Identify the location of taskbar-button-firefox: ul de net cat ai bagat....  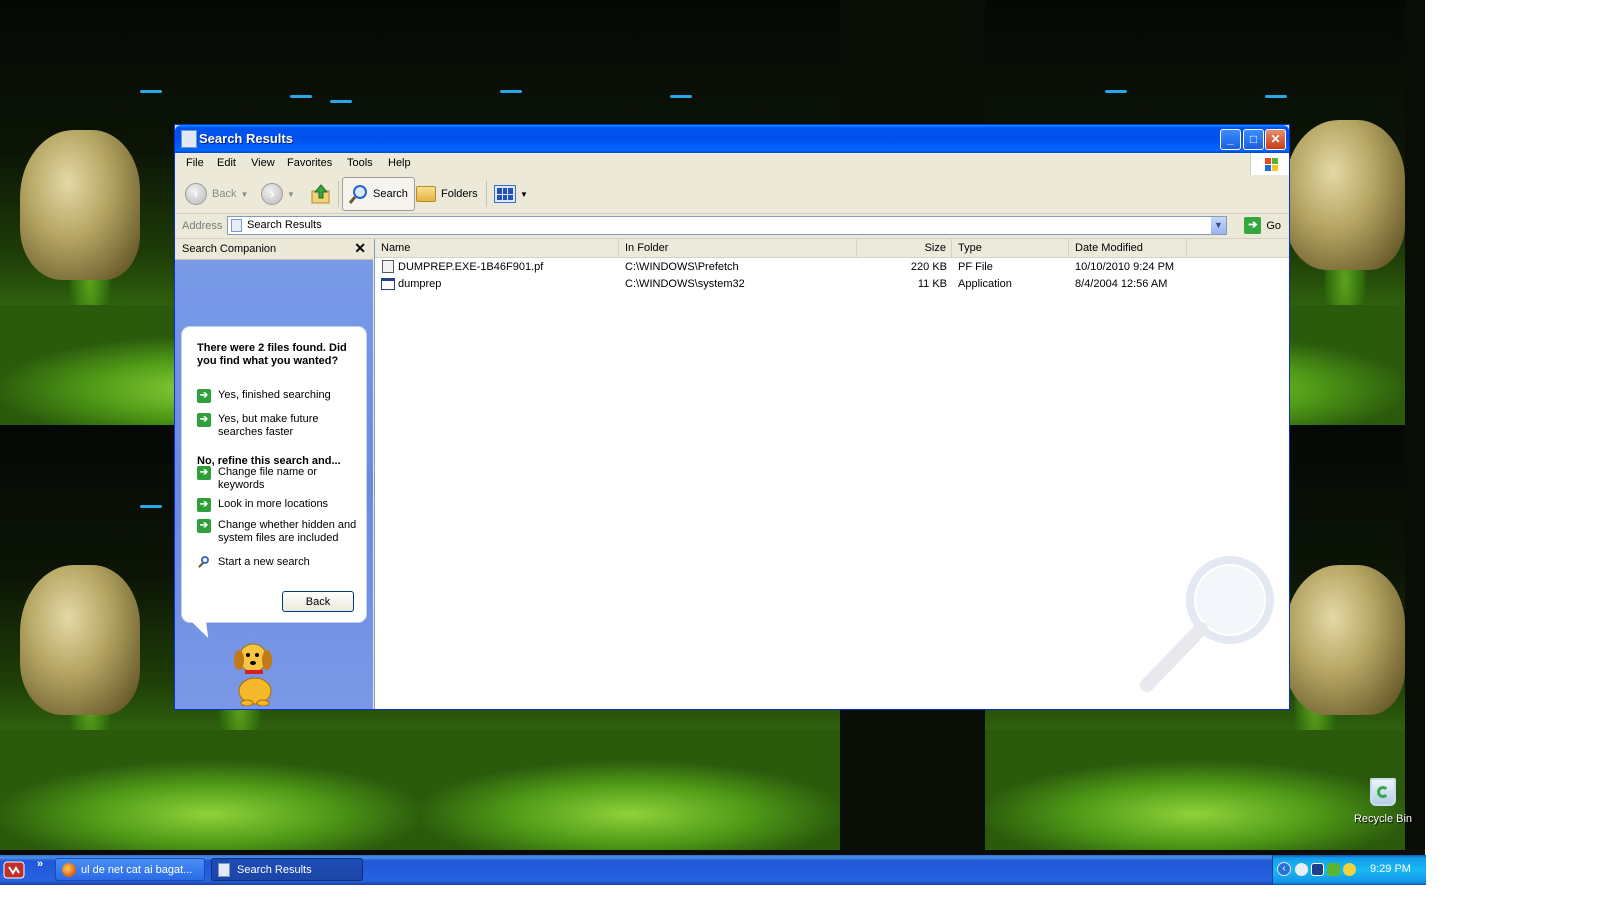
(130, 869).